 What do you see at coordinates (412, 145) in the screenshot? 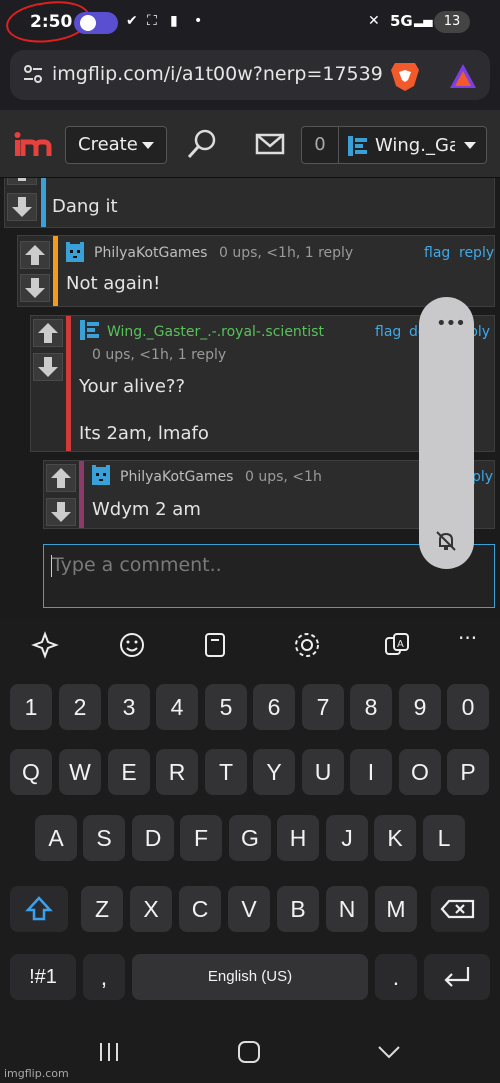
I see `user-menu-button: Wing._Ga` at bounding box center [412, 145].